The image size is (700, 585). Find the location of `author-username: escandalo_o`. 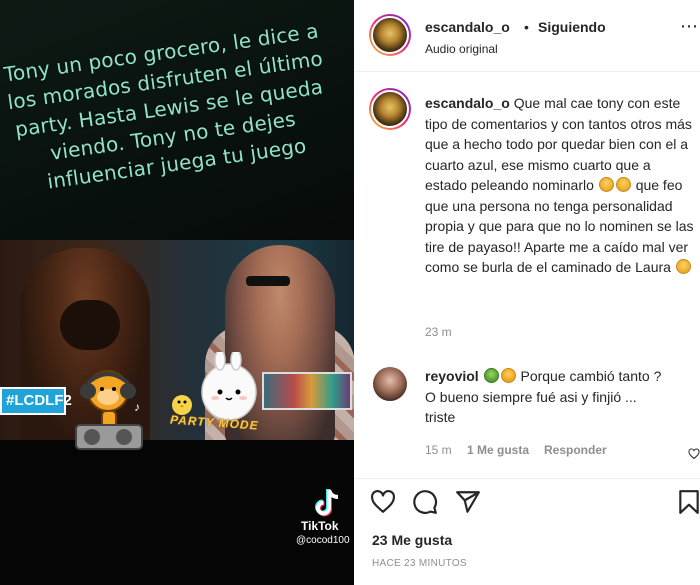

author-username: escandalo_o is located at coordinates (467, 27).